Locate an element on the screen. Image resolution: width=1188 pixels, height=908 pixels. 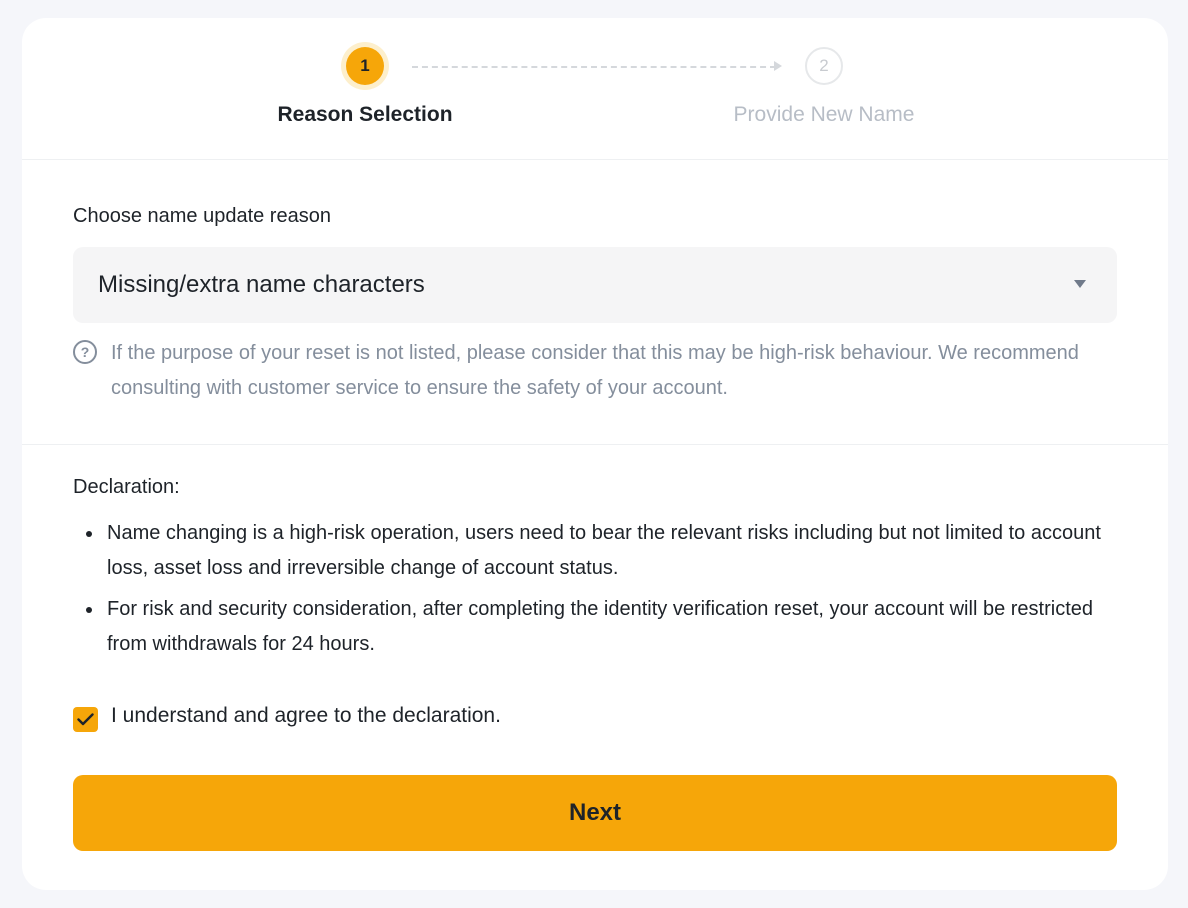
arrow-right-icon is located at coordinates (778, 66).